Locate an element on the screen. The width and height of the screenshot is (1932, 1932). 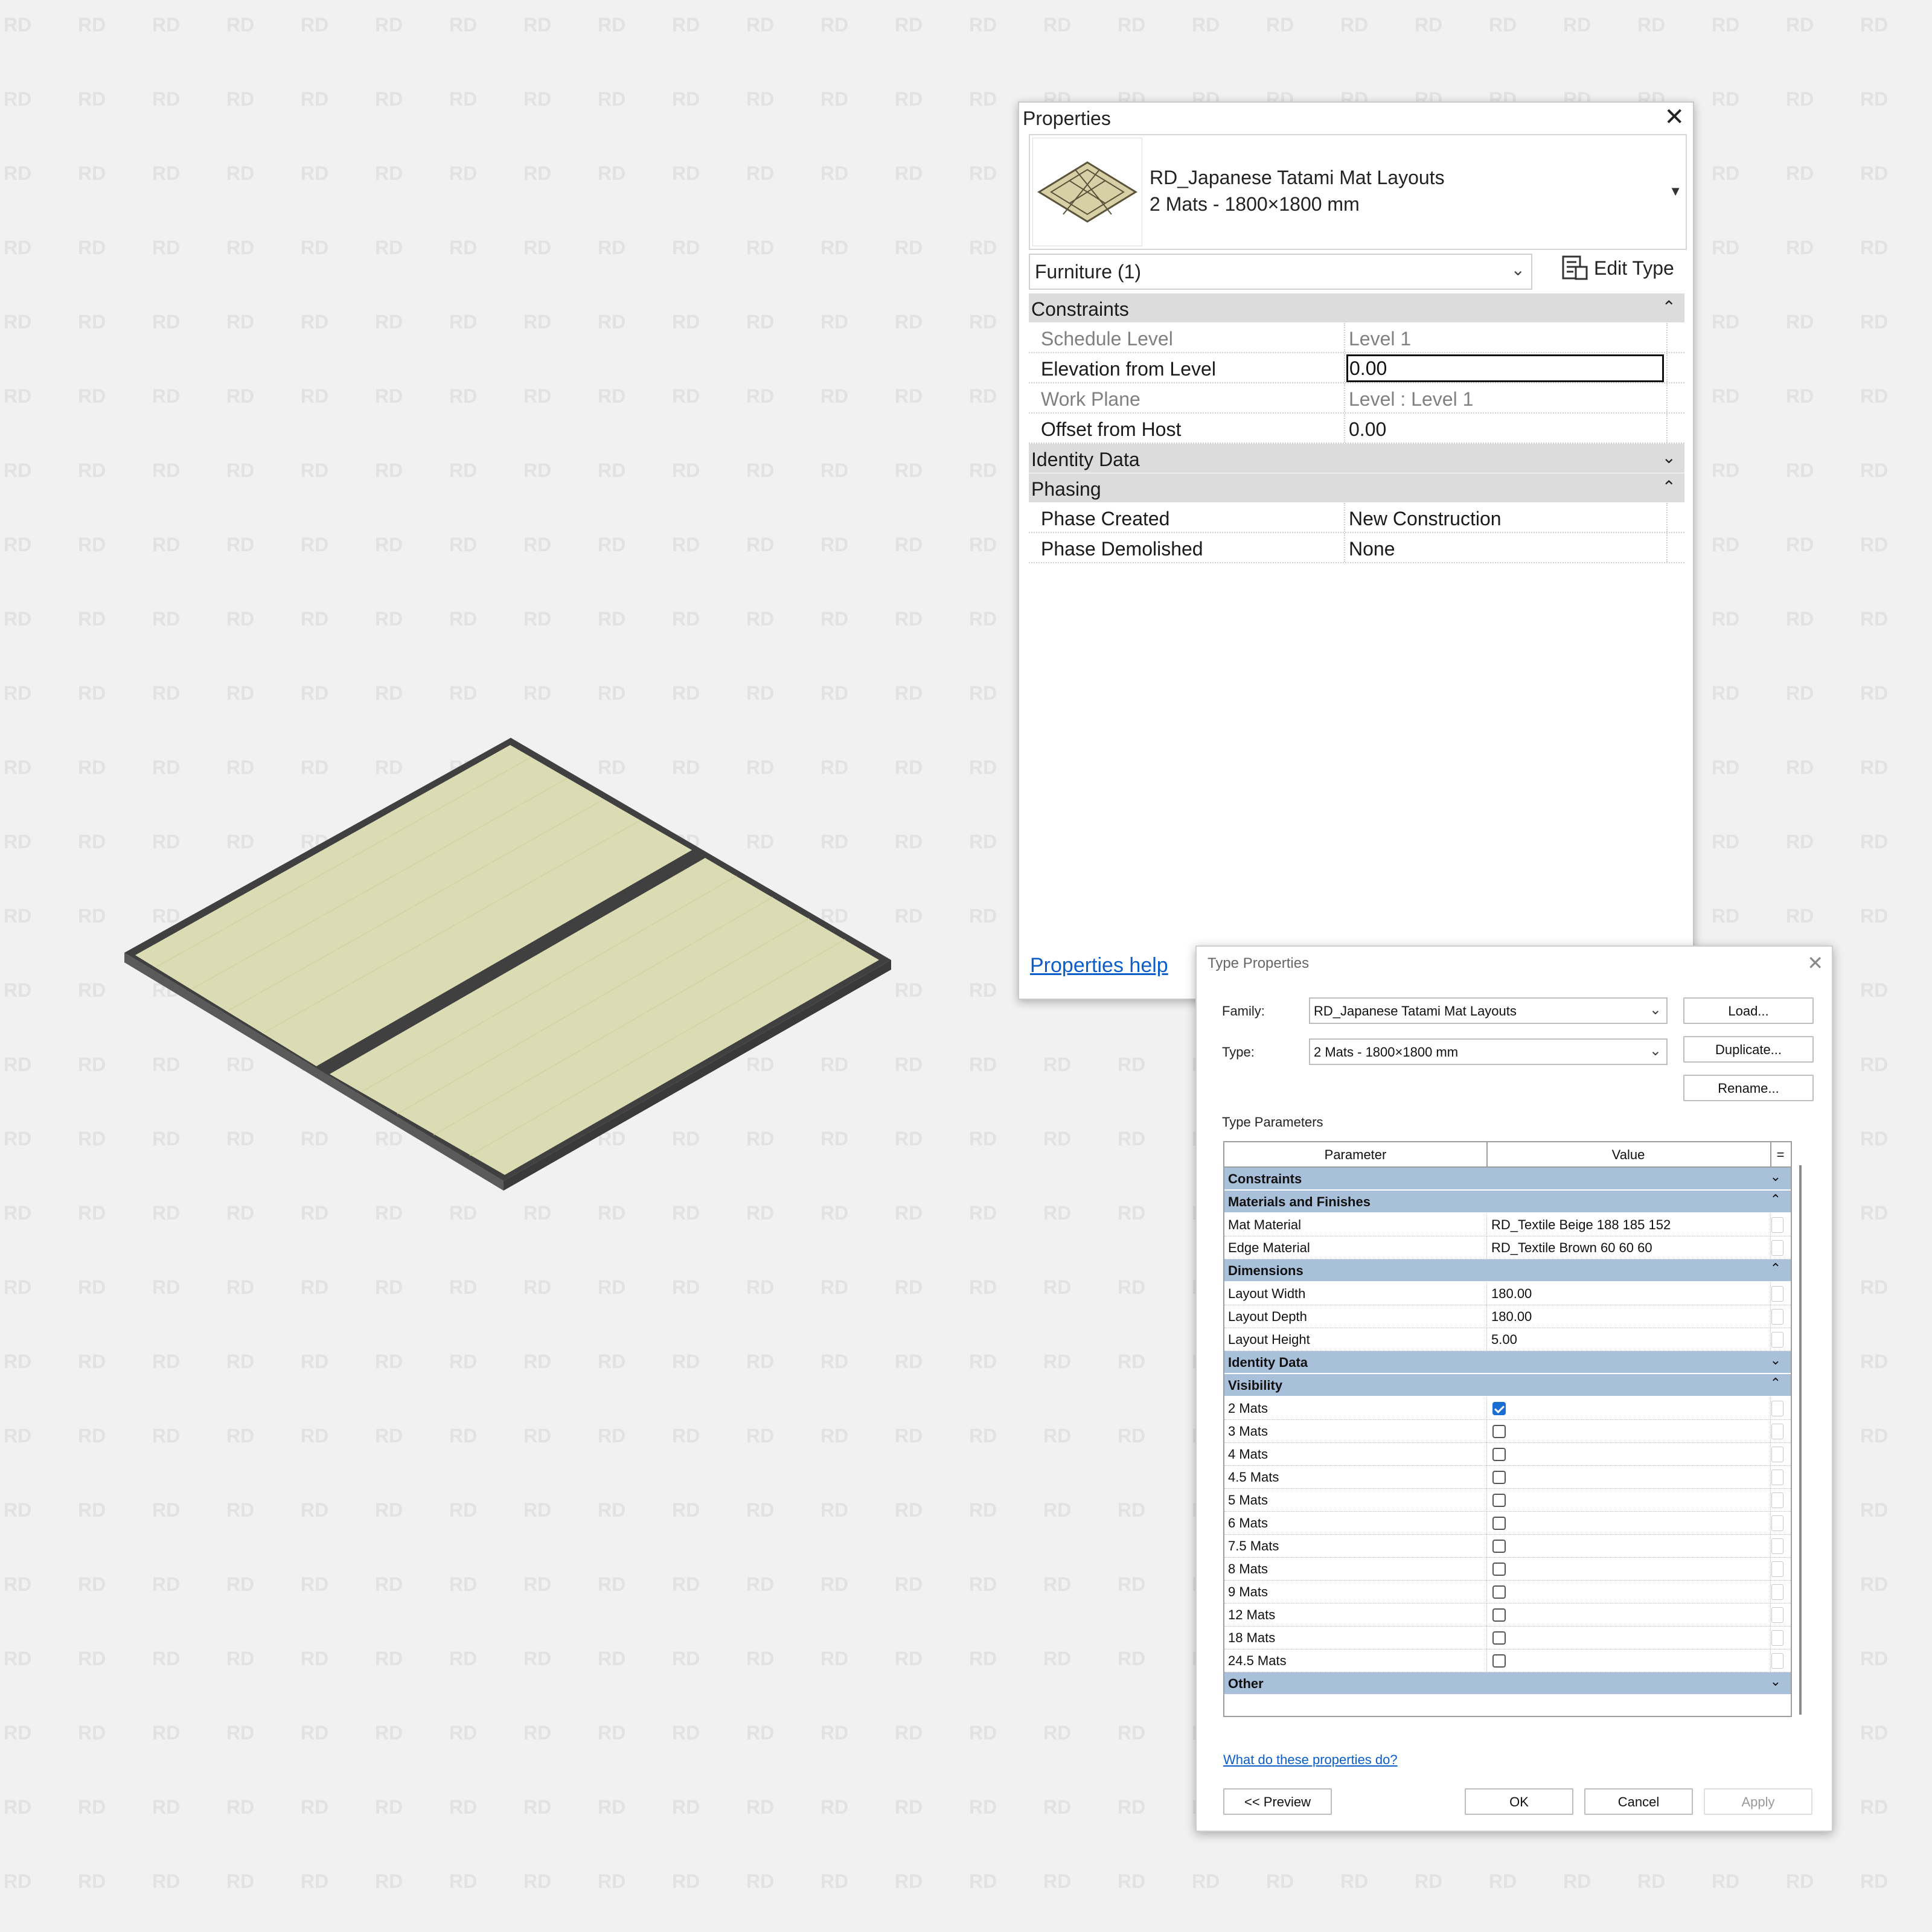
grid-scrollbar is located at coordinates (1801, 1440).